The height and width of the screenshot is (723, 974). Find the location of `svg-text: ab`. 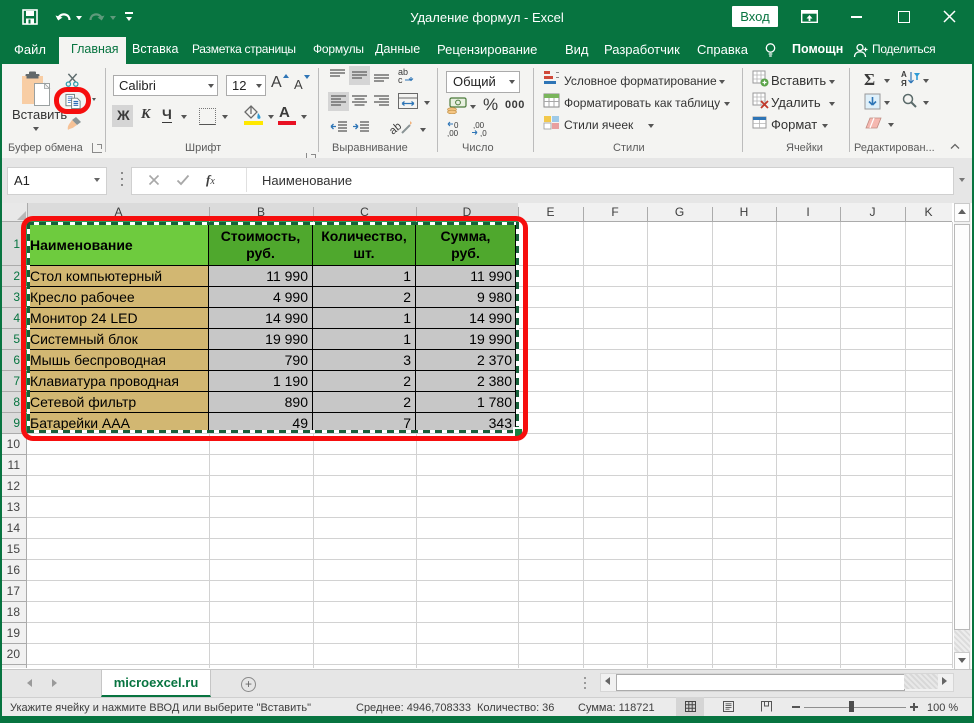

svg-text: ab is located at coordinates (397, 128).